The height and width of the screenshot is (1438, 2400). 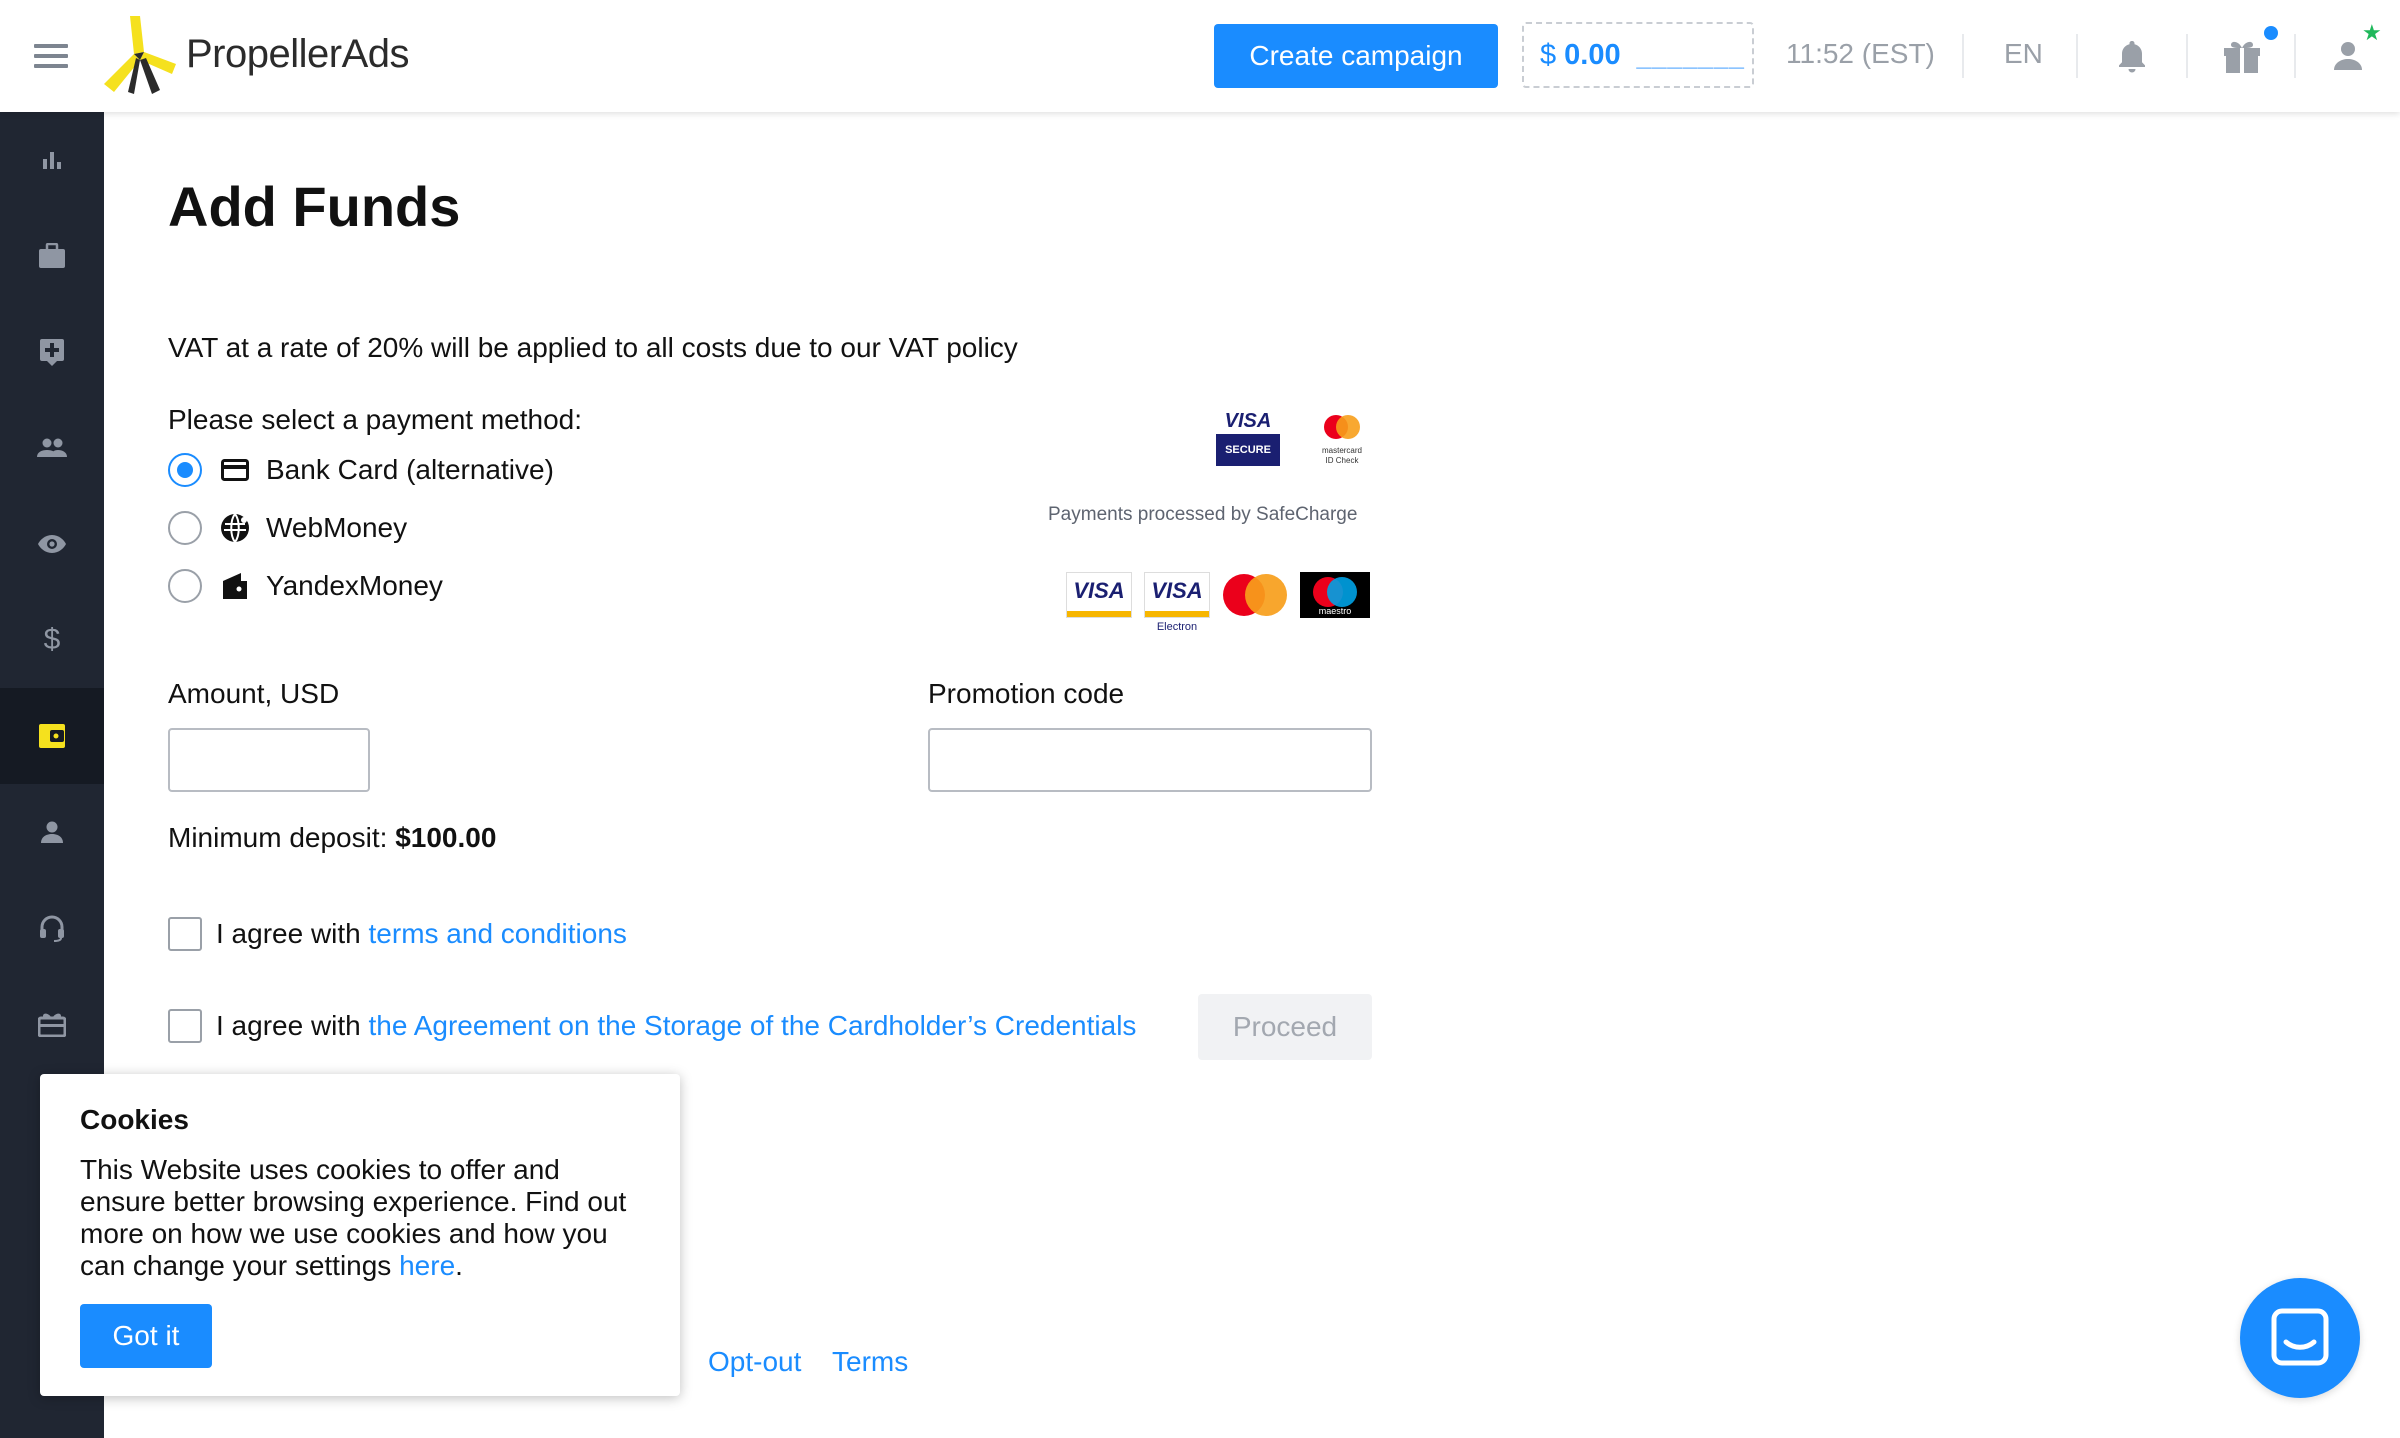 I want to click on sidebar-item-add, so click(x=52, y=352).